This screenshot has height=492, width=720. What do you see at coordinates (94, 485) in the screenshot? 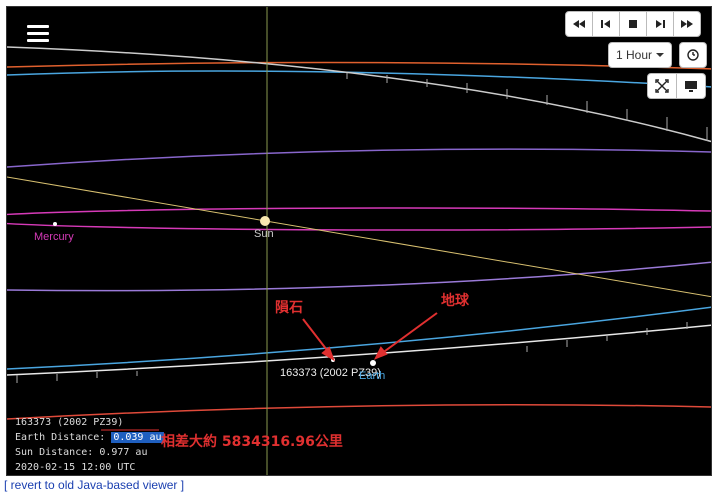
I see `revert-viewer-link: [ revert to old Java-based viewer ]` at bounding box center [94, 485].